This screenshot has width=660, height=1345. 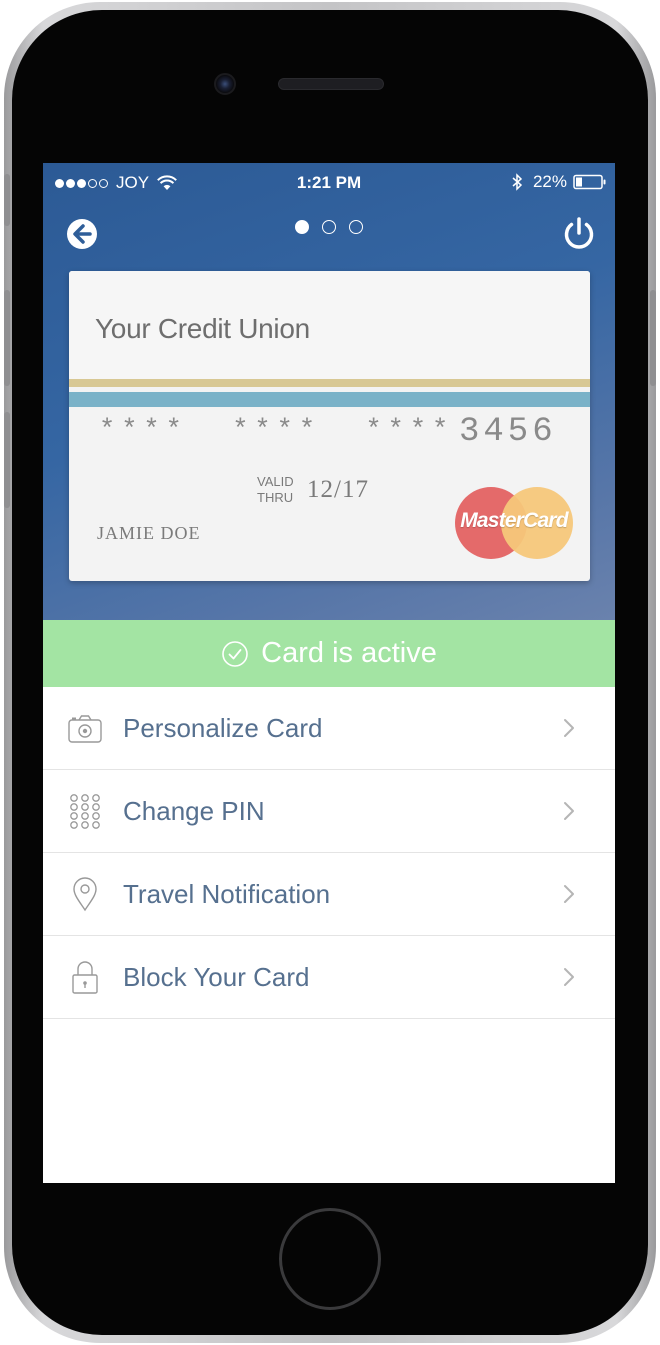 I want to click on location-pin-icon, so click(x=85, y=894).